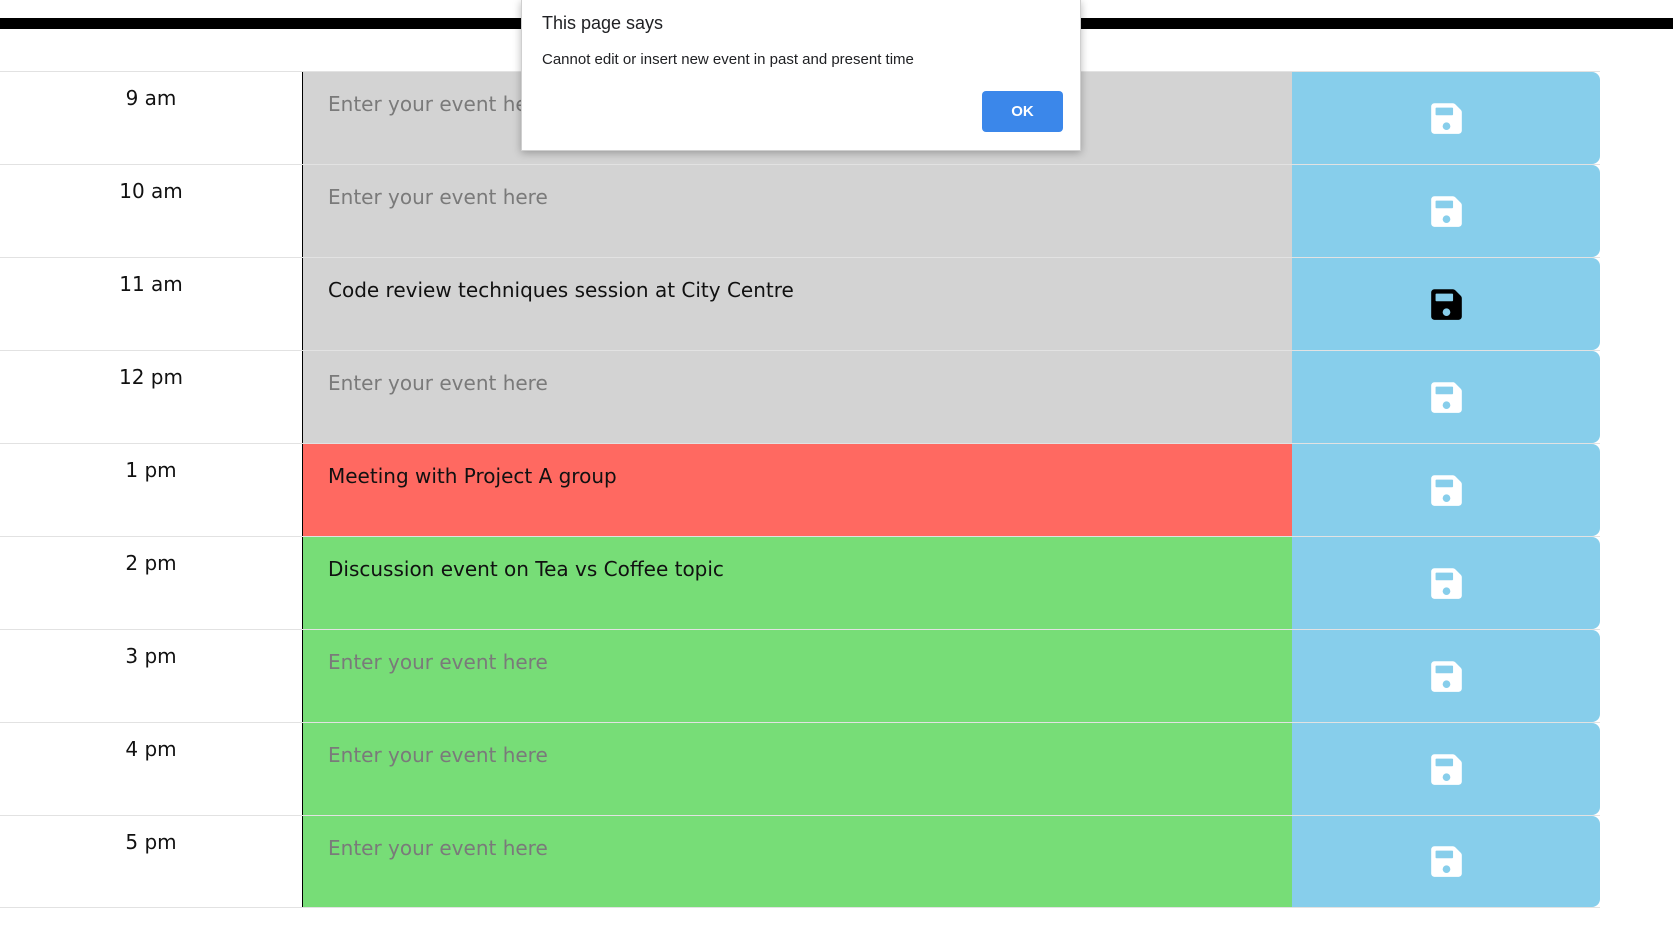 Image resolution: width=1673 pixels, height=925 pixels. I want to click on time-block-row: 11 am, so click(800, 303).